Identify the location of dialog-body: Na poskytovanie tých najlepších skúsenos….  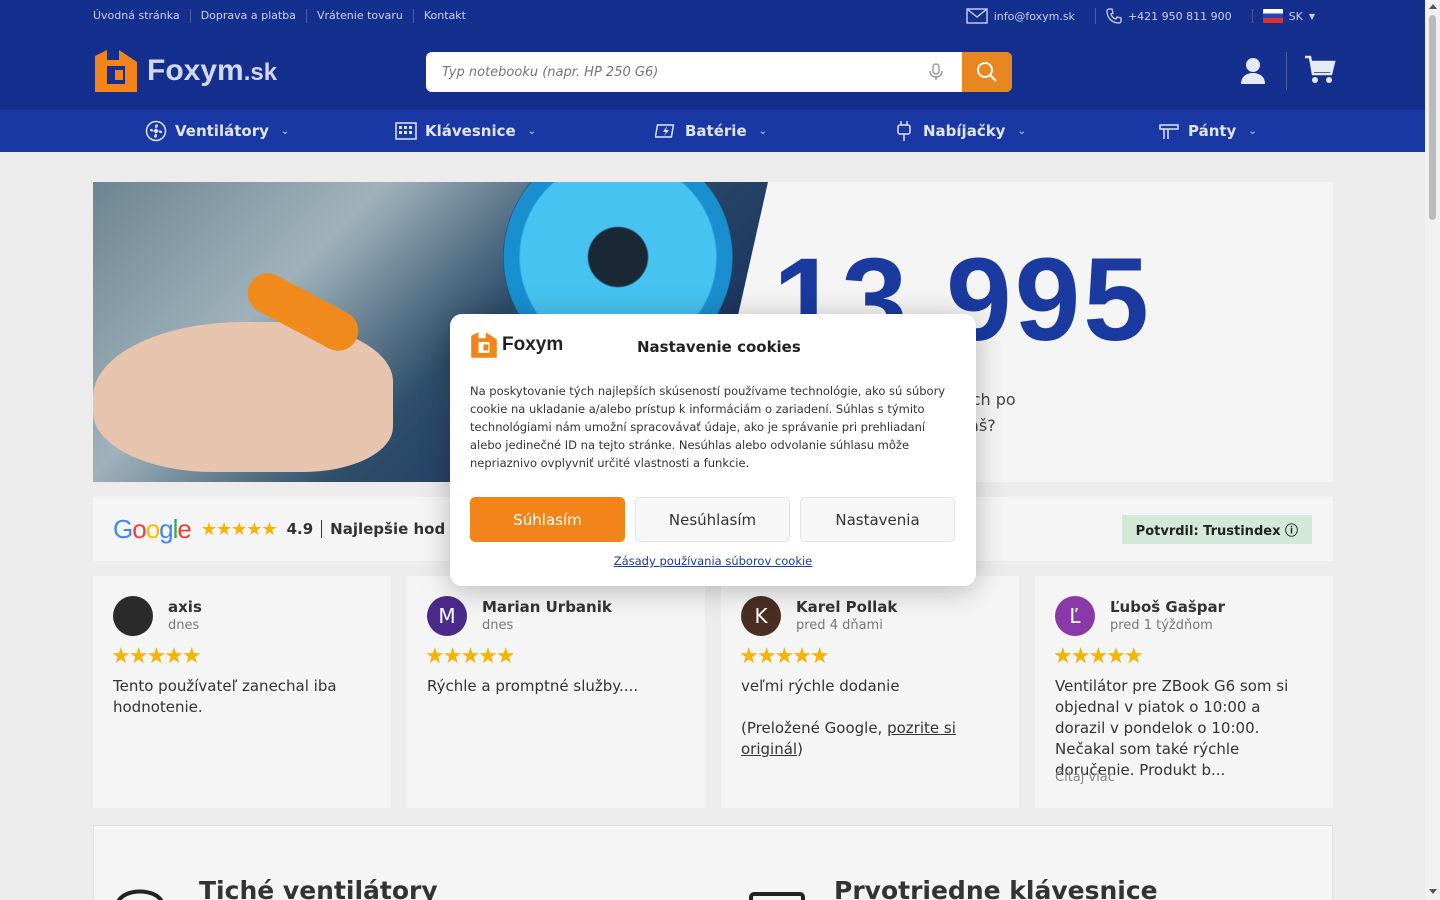
(708, 427).